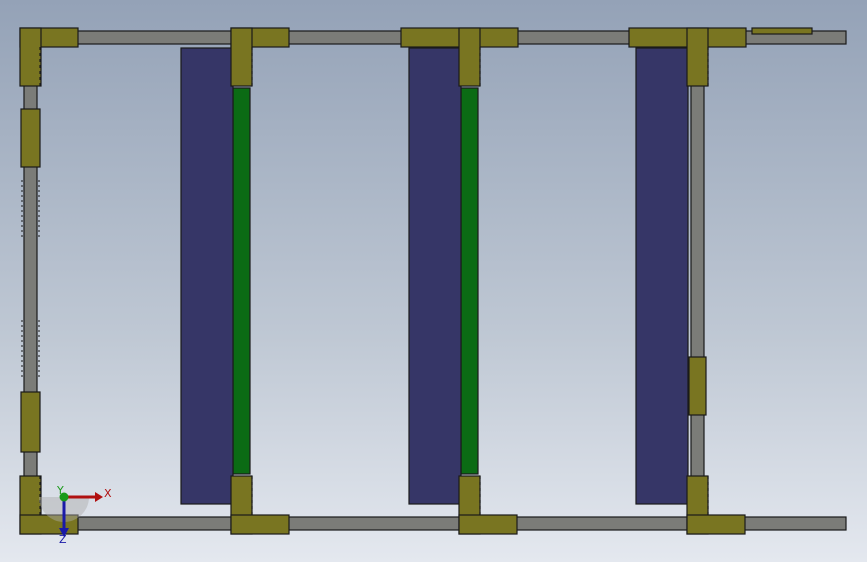 The width and height of the screenshot is (867, 562). I want to click on reference-triad: X Y Z, so click(75, 515).